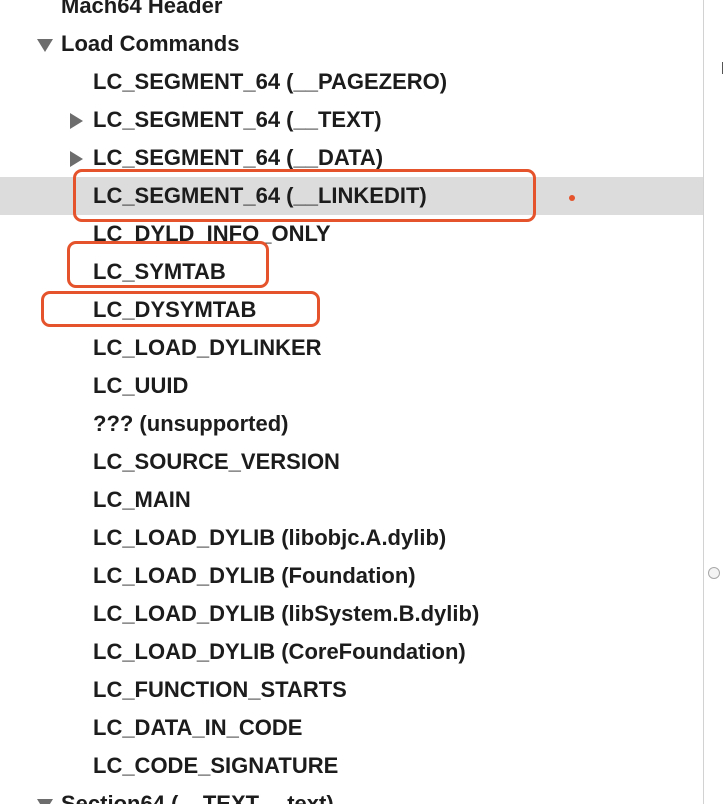 The width and height of the screenshot is (728, 804). What do you see at coordinates (212, 233) in the screenshot?
I see `tree-row-label: LC_DYLD_INFO_ONLY` at bounding box center [212, 233].